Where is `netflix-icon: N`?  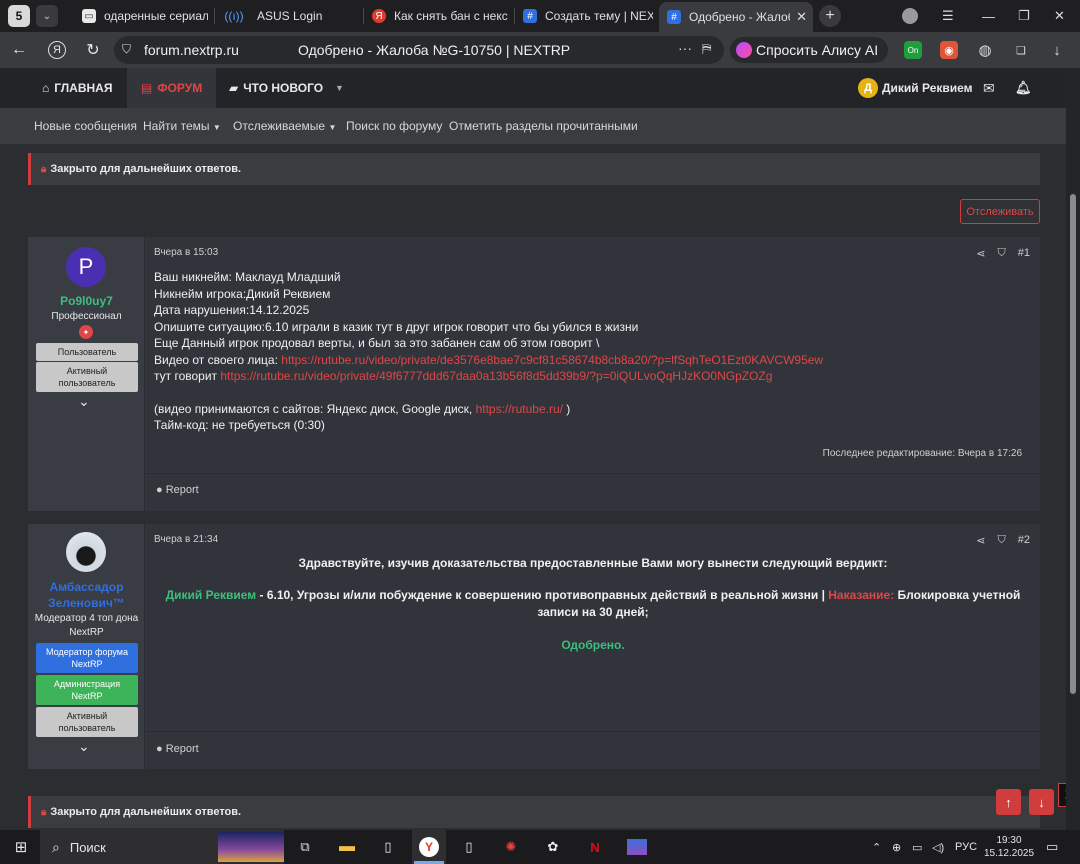
netflix-icon: N is located at coordinates (595, 847).